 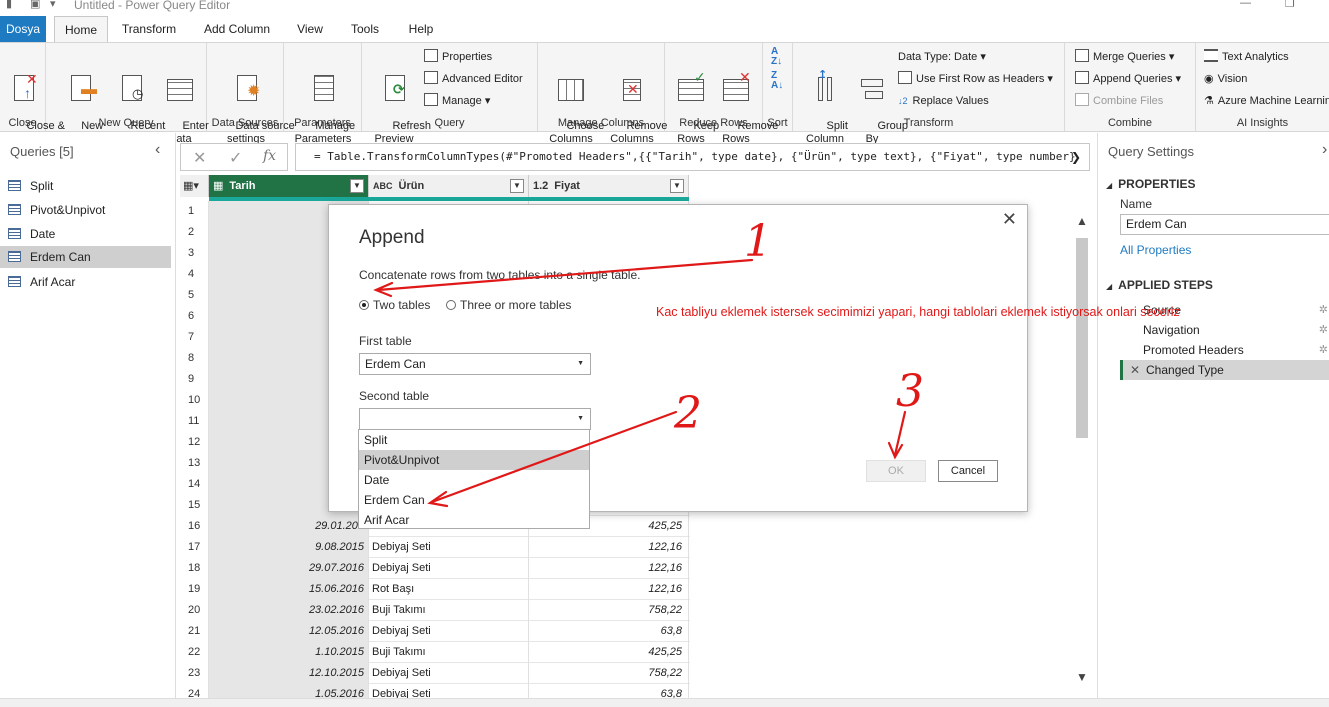 I want to click on query-item: Date, so click(x=85, y=234).